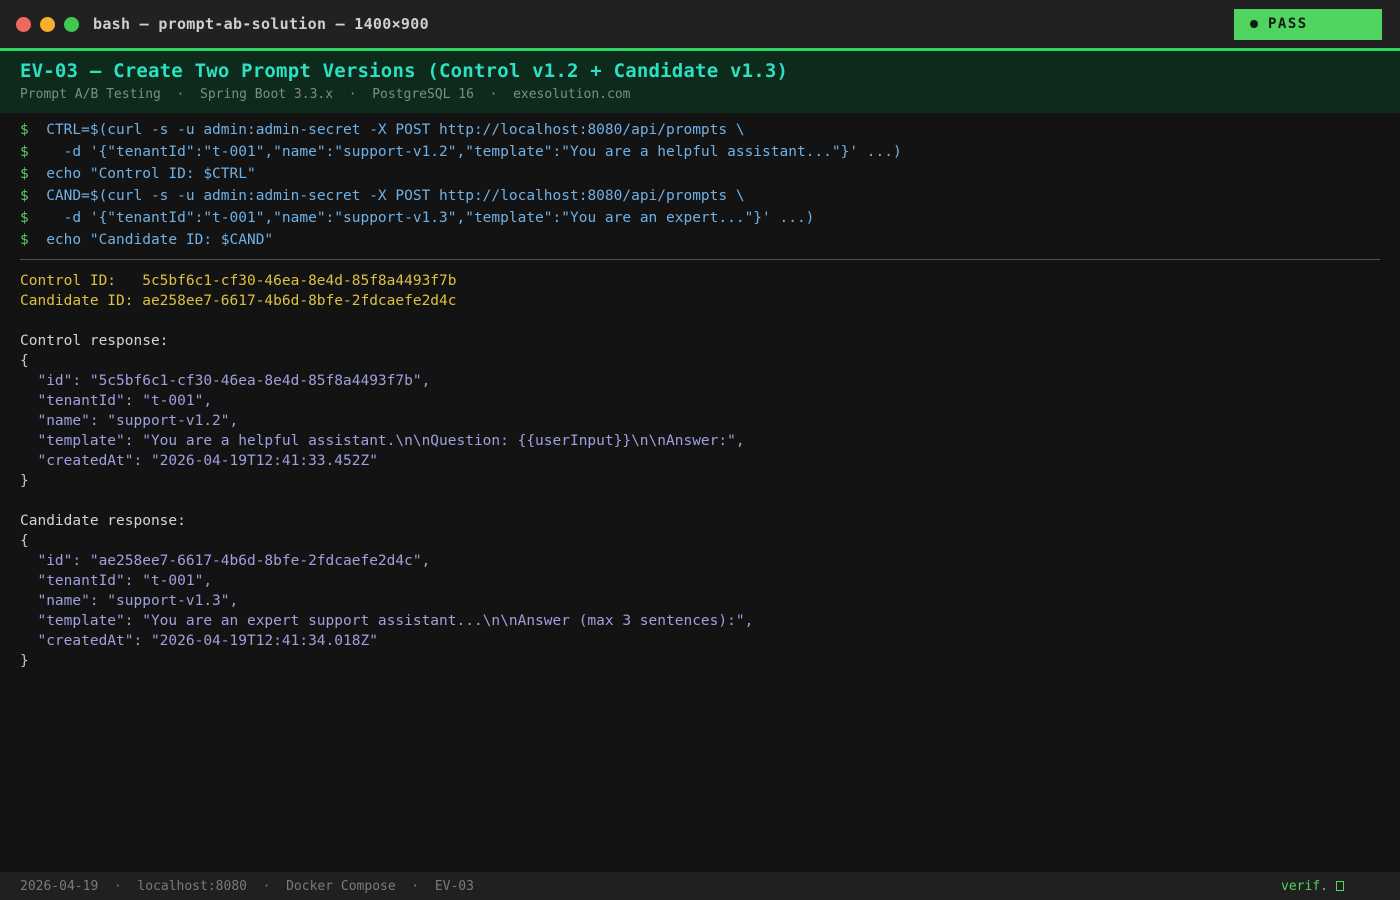  I want to click on status-badge: PASS, so click(1308, 24).